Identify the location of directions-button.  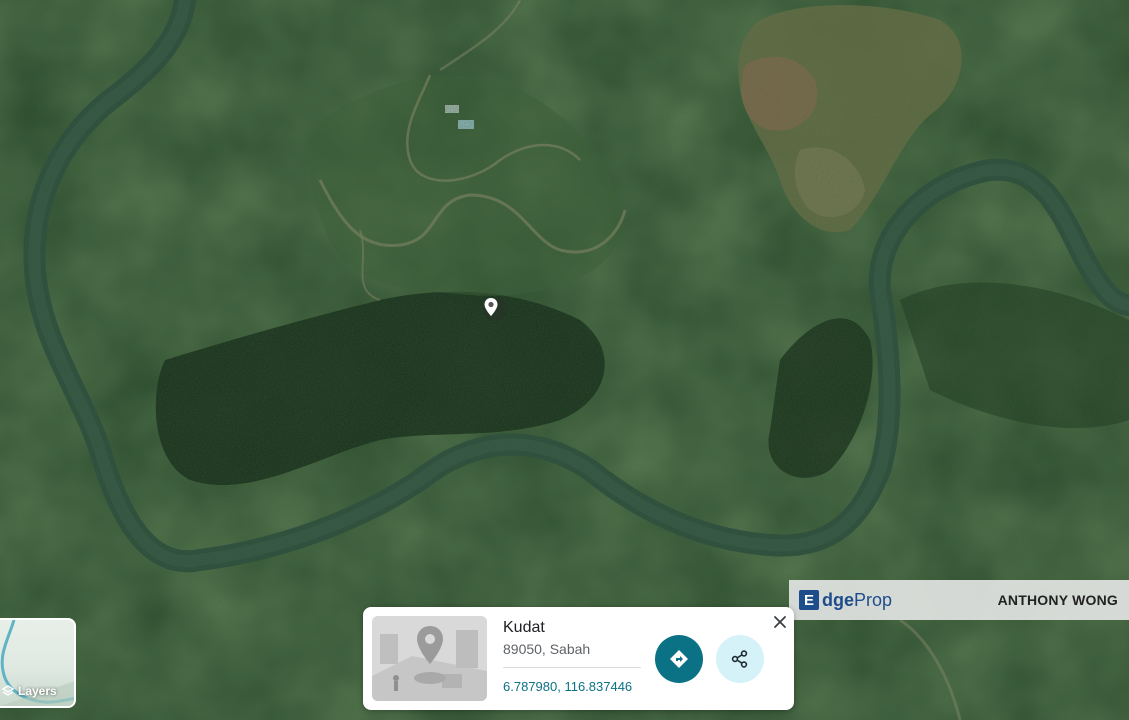
(679, 659).